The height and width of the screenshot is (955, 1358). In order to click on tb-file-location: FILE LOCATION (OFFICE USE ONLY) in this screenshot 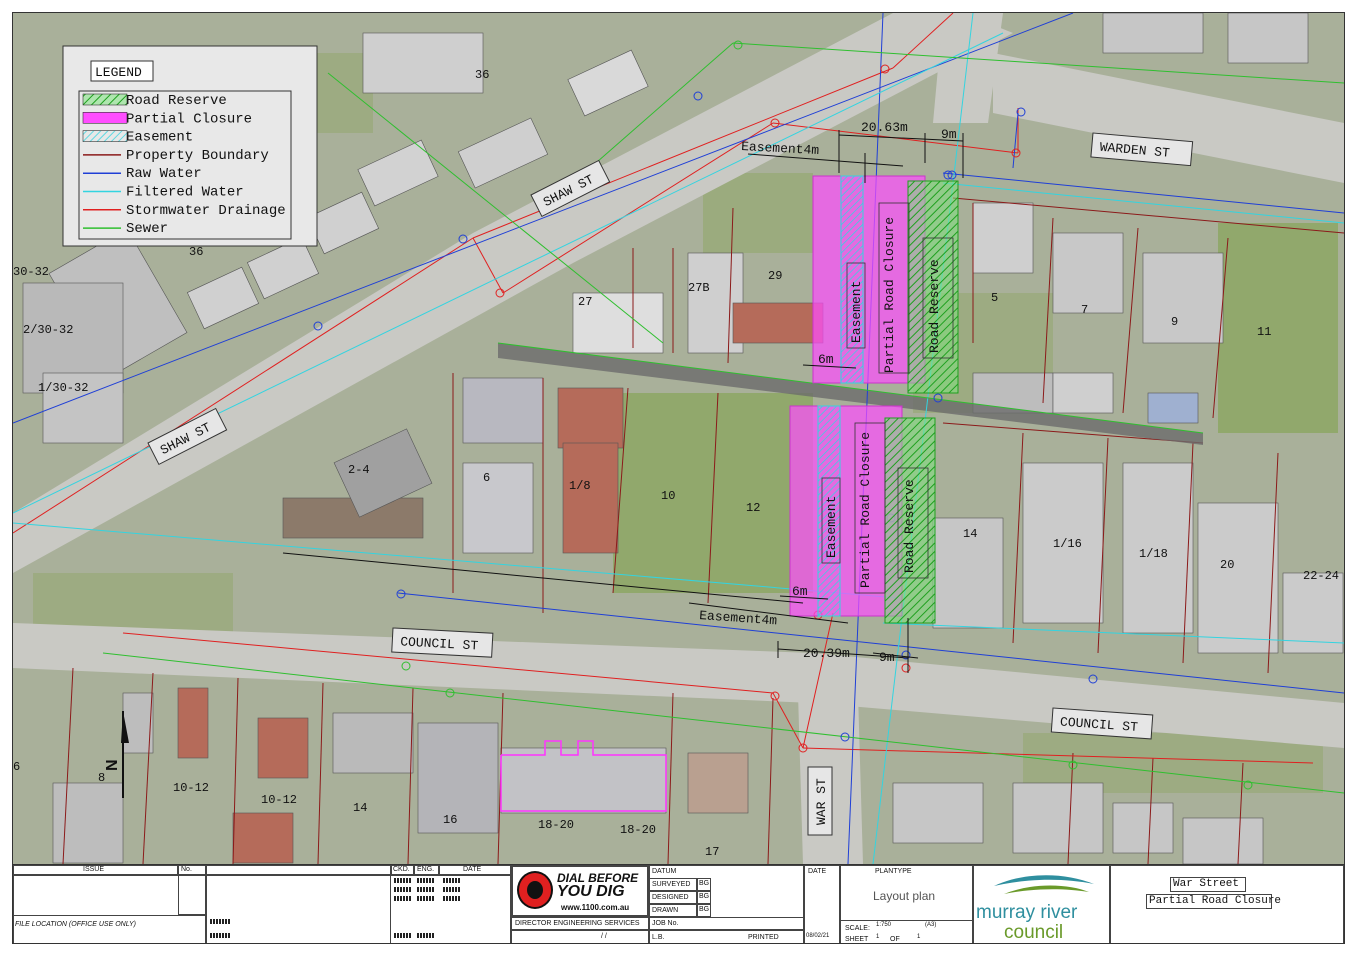, I will do `click(75, 924)`.